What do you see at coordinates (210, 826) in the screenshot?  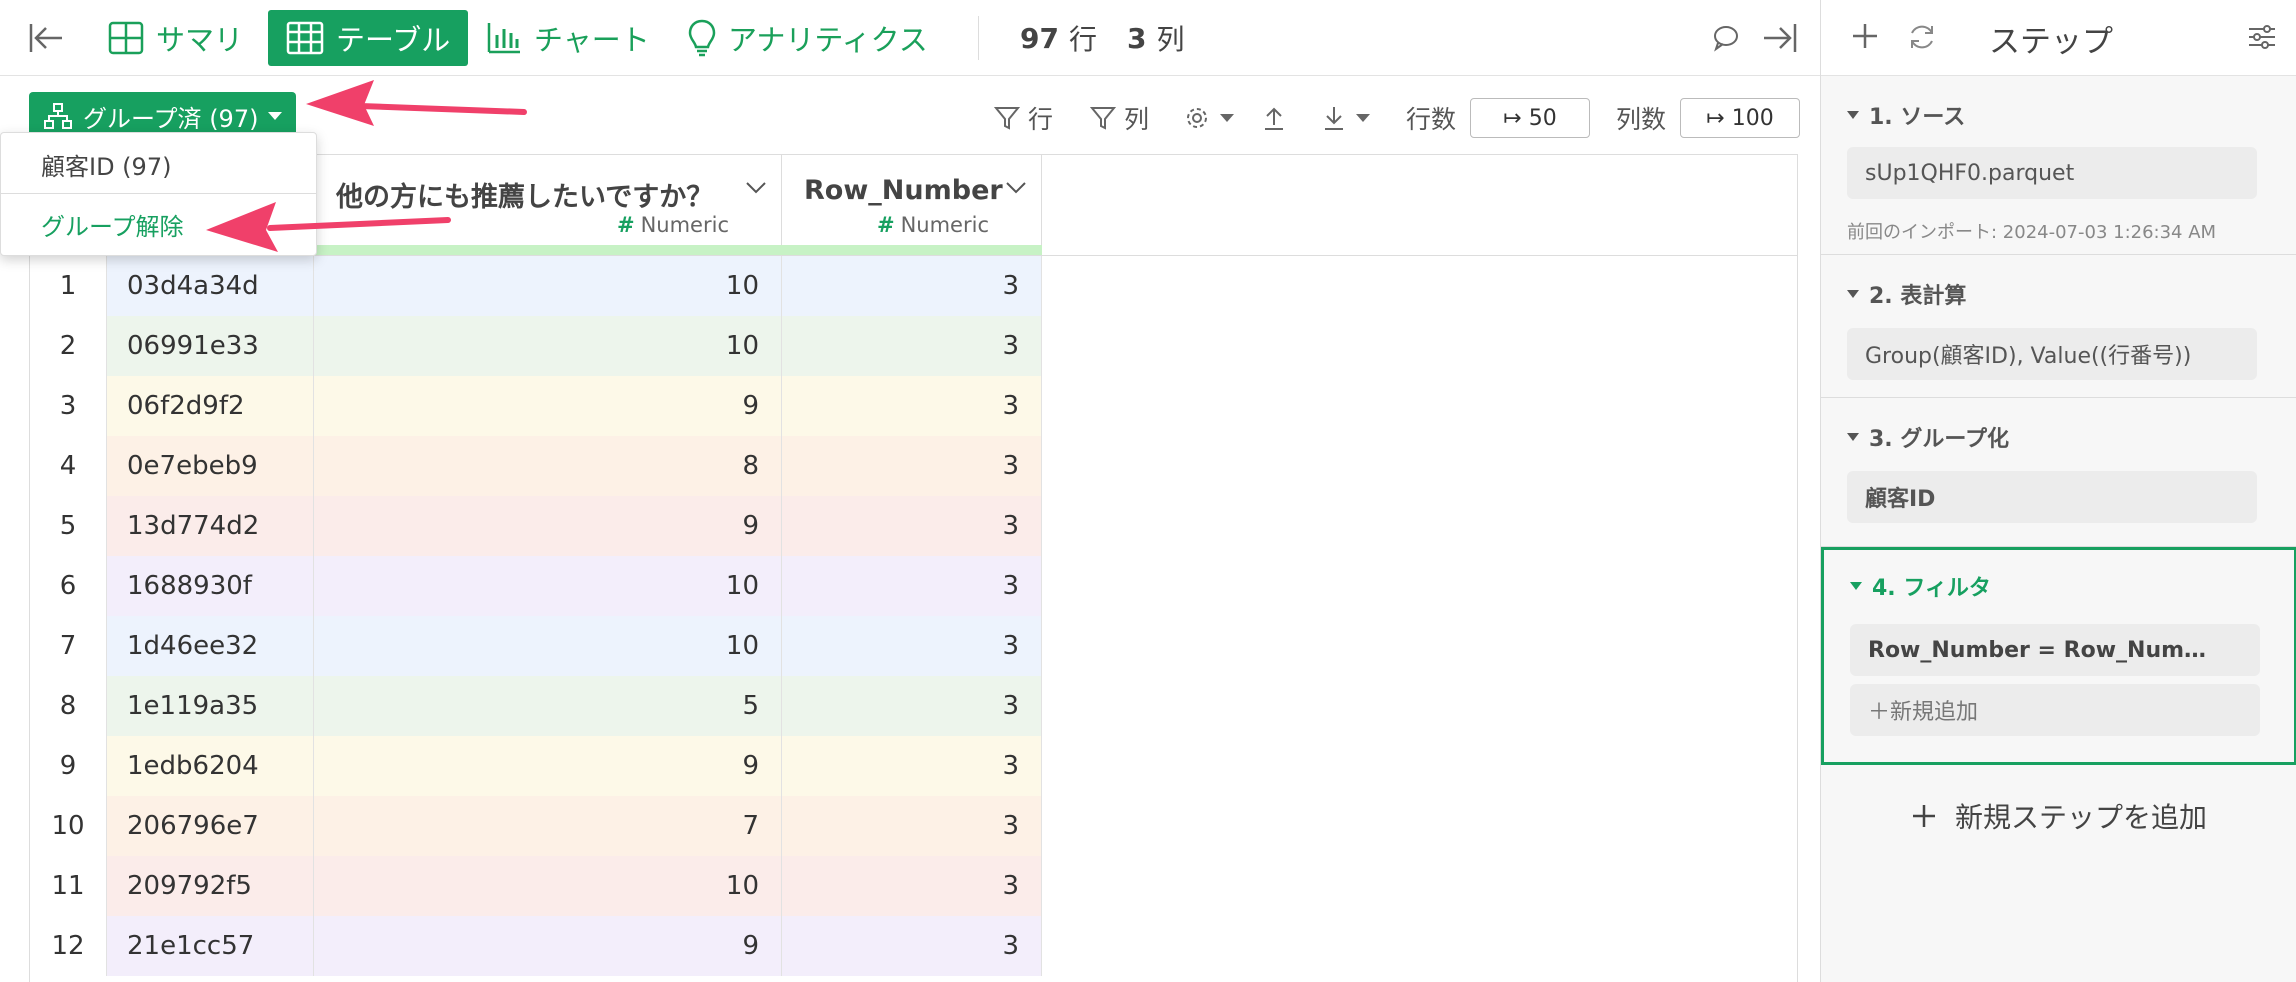 I see `customer-id-cell: 206796e7` at bounding box center [210, 826].